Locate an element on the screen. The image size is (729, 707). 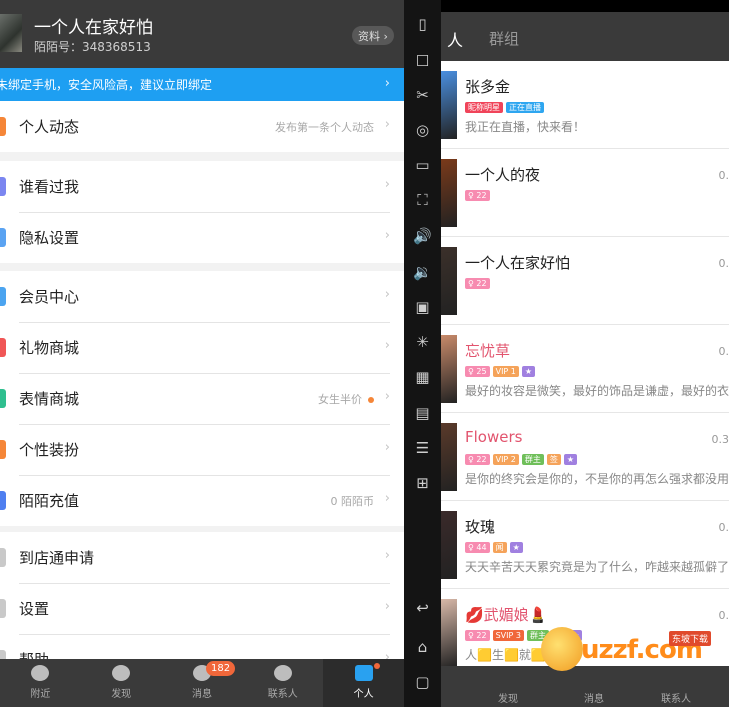
apk-install-icon: ▣ is located at coordinates (422, 306).